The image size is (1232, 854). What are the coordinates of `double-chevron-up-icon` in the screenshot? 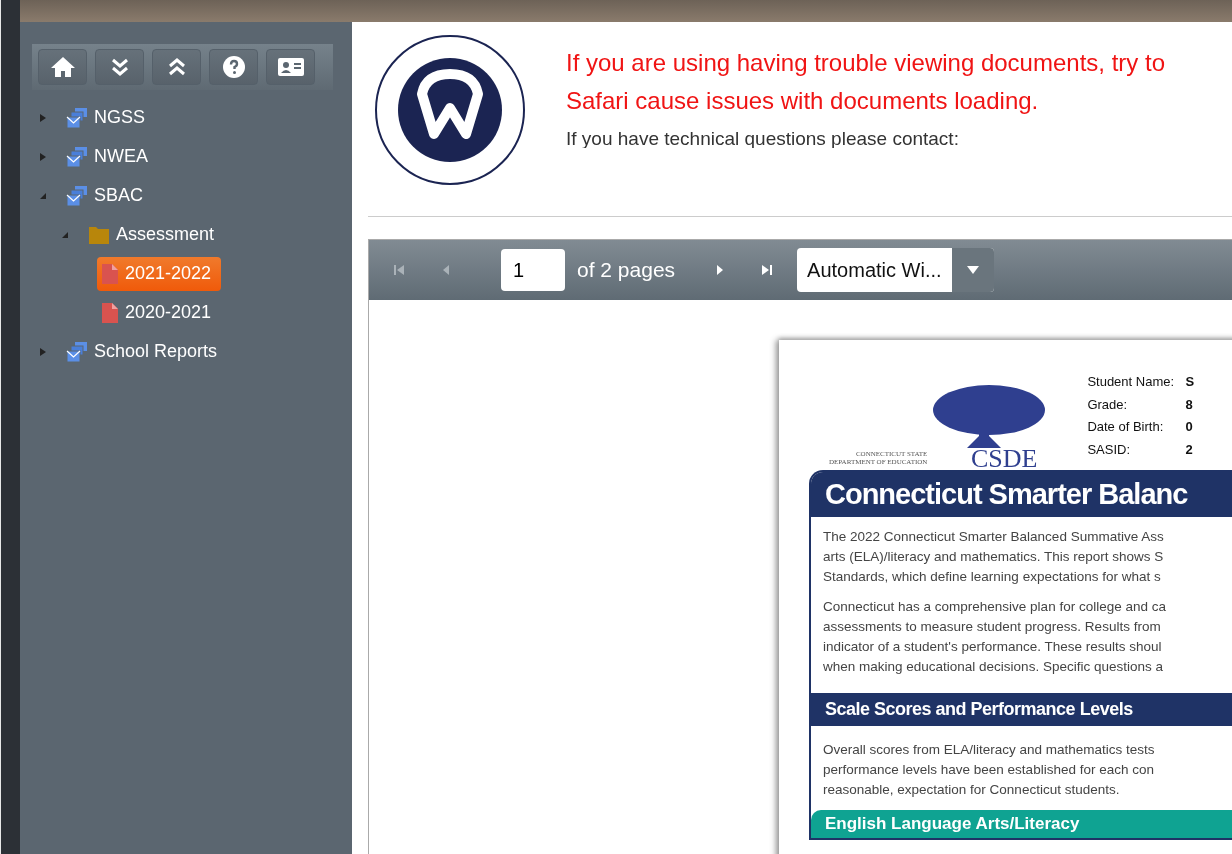 It's located at (176, 67).